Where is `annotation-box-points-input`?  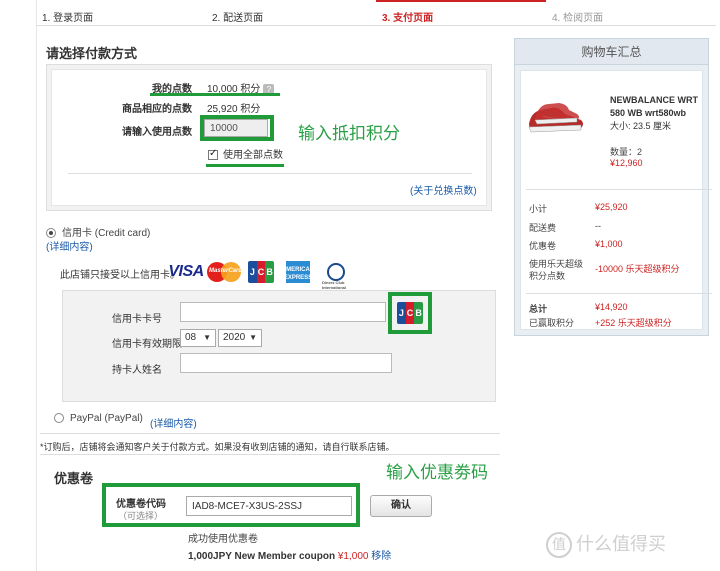 annotation-box-points-input is located at coordinates (237, 128).